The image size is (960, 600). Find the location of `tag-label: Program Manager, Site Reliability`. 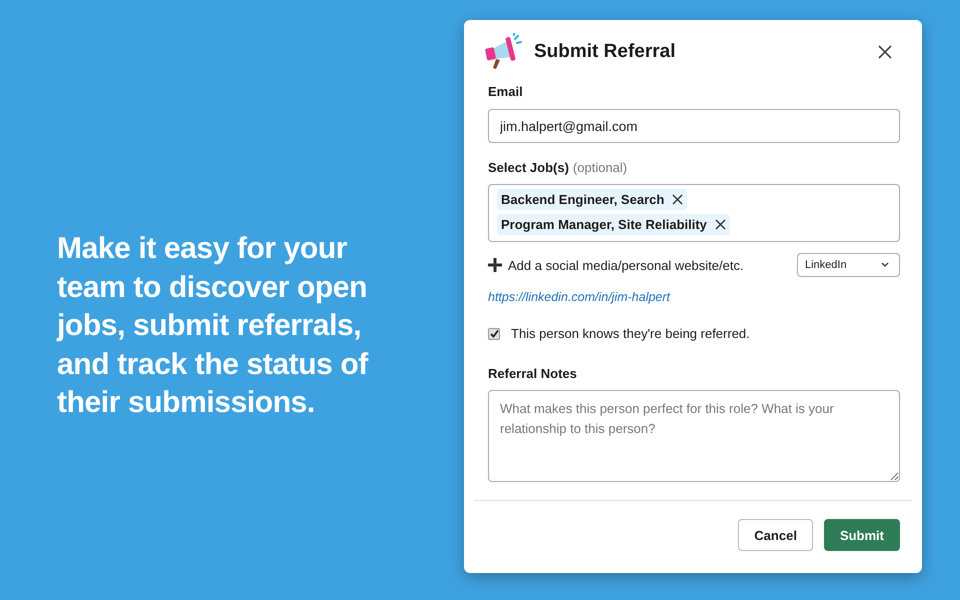

tag-label: Program Manager, Site Reliability is located at coordinates (604, 224).